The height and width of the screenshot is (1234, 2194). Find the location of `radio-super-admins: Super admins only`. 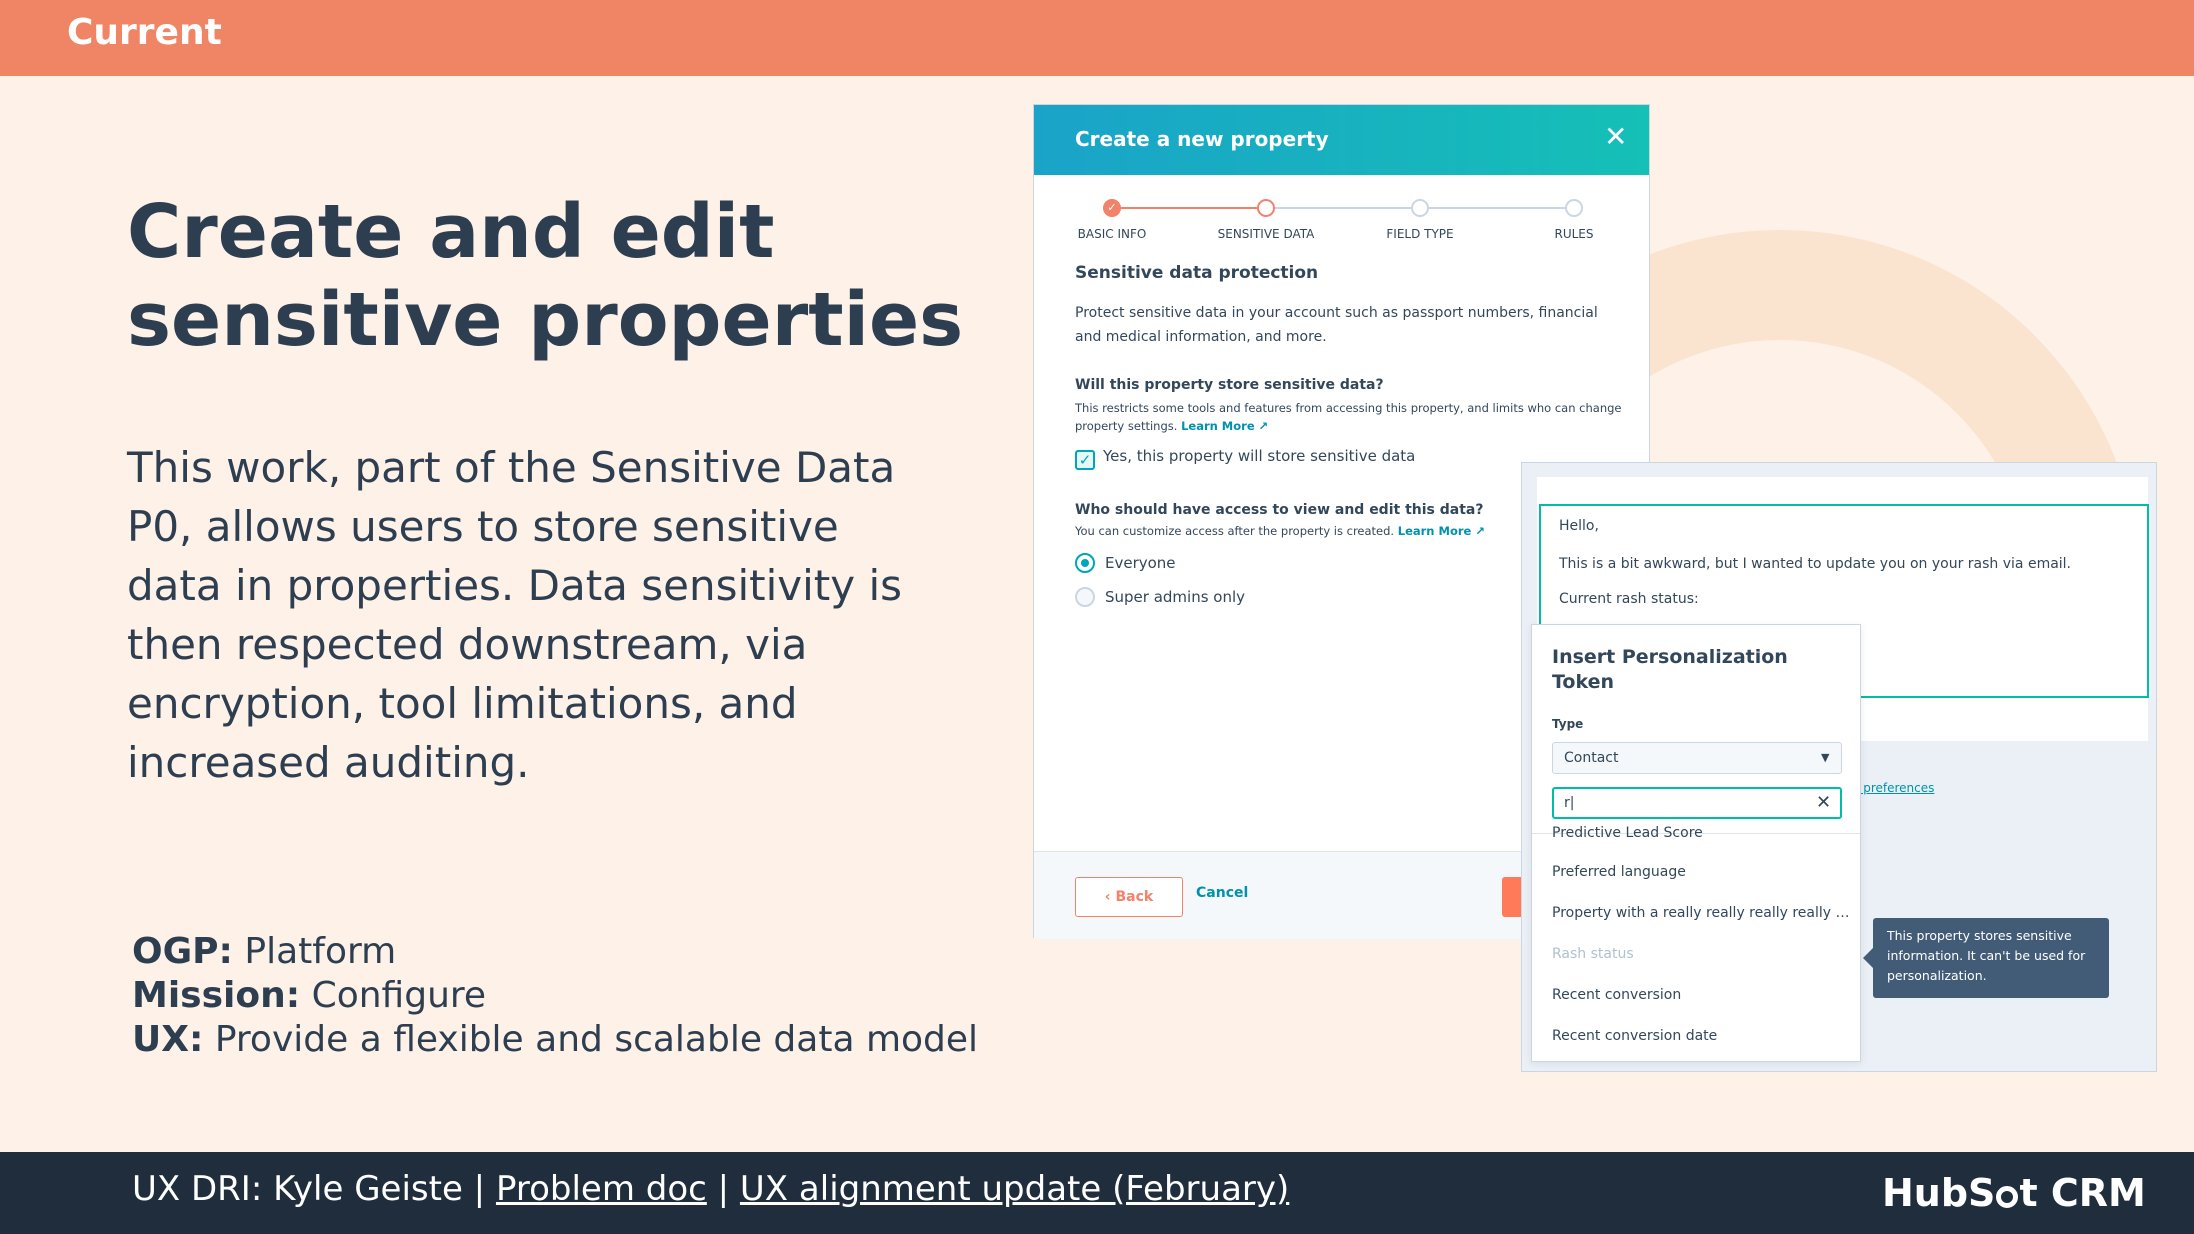

radio-super-admins: Super admins only is located at coordinates (1160, 597).